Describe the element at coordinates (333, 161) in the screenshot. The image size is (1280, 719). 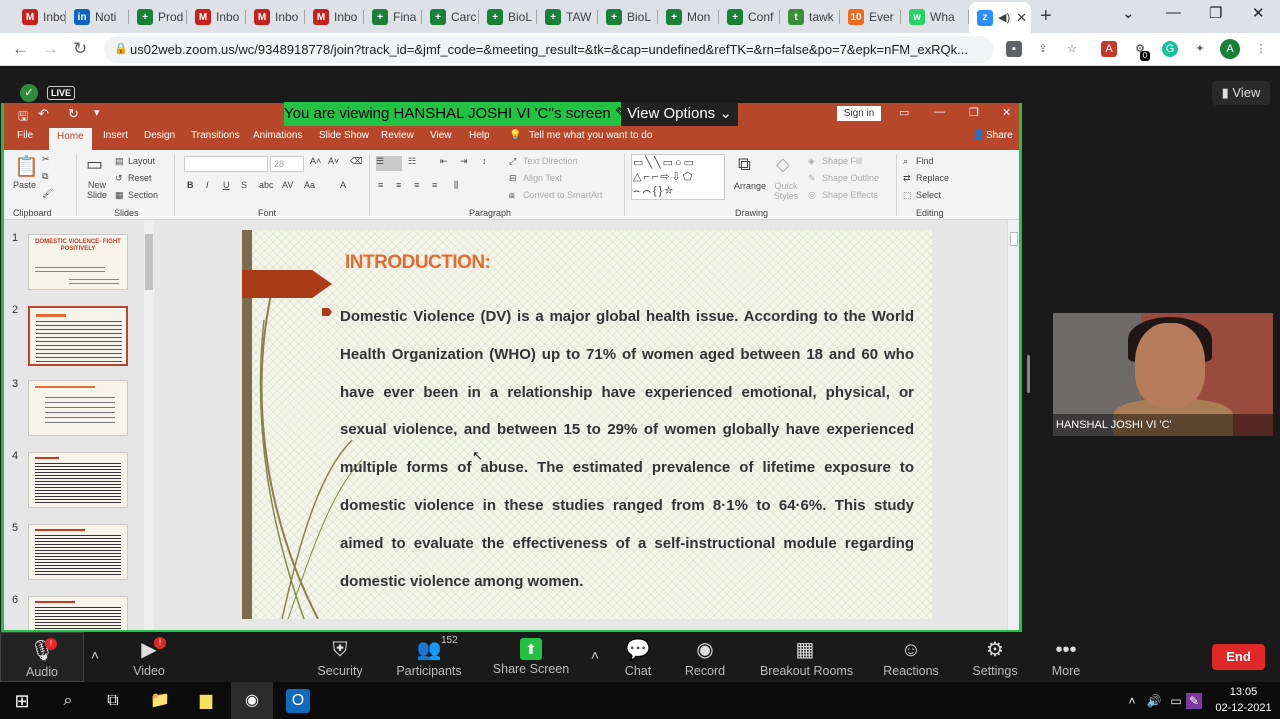
I see `shrink-font-icon: A˅` at that location.